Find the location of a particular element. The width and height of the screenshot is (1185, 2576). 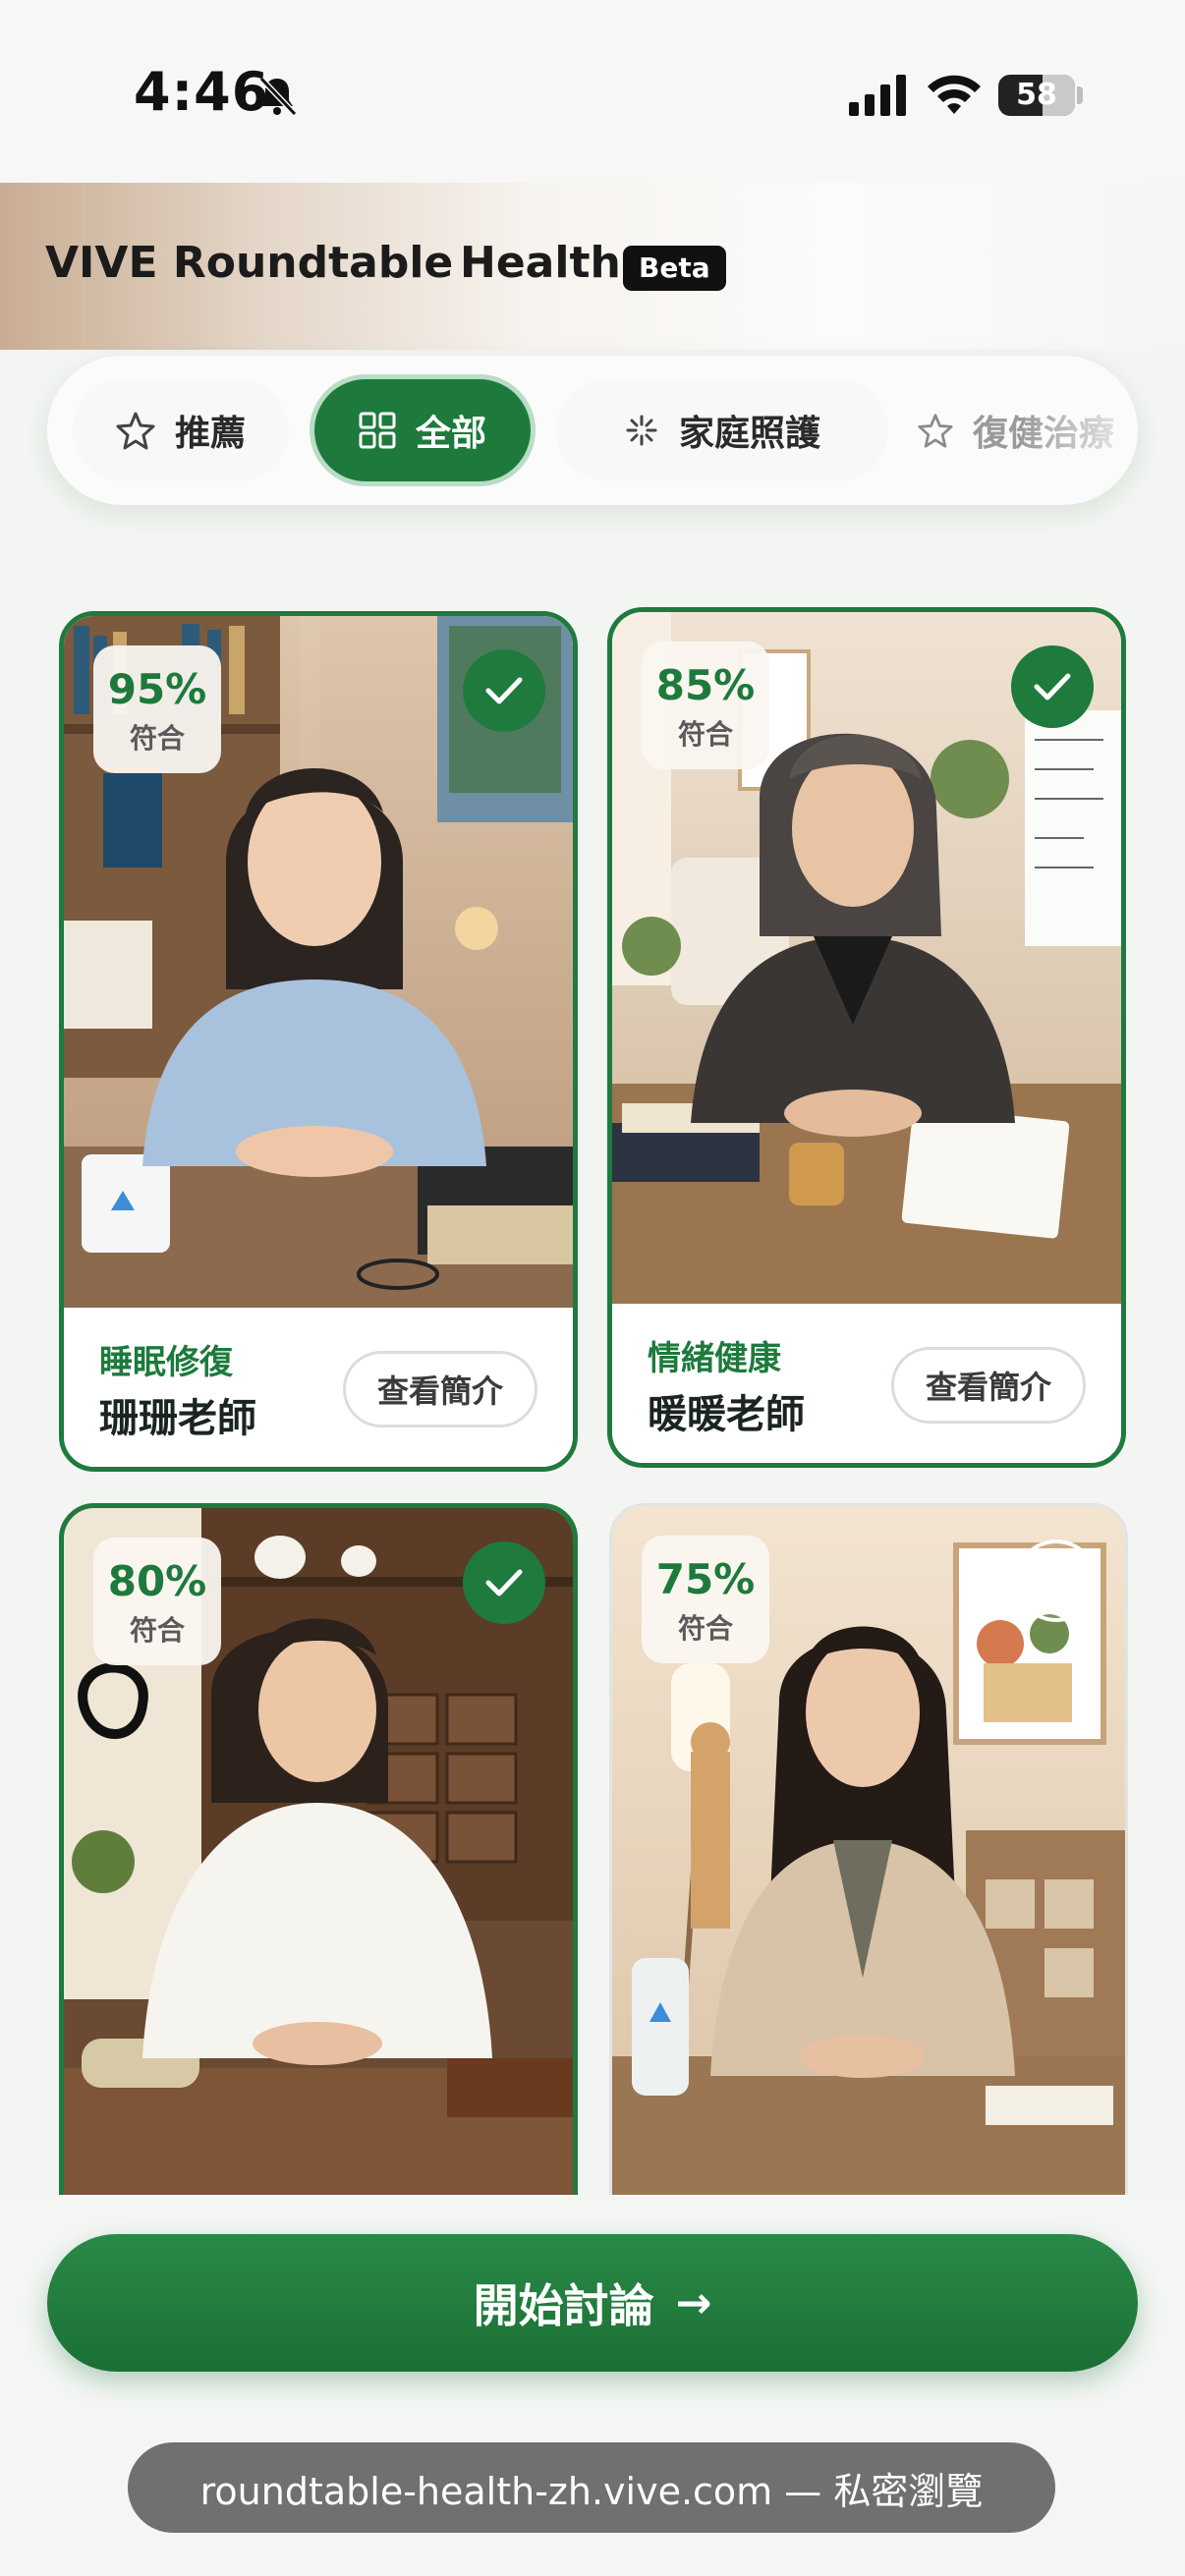

signal-icon is located at coordinates (878, 95).